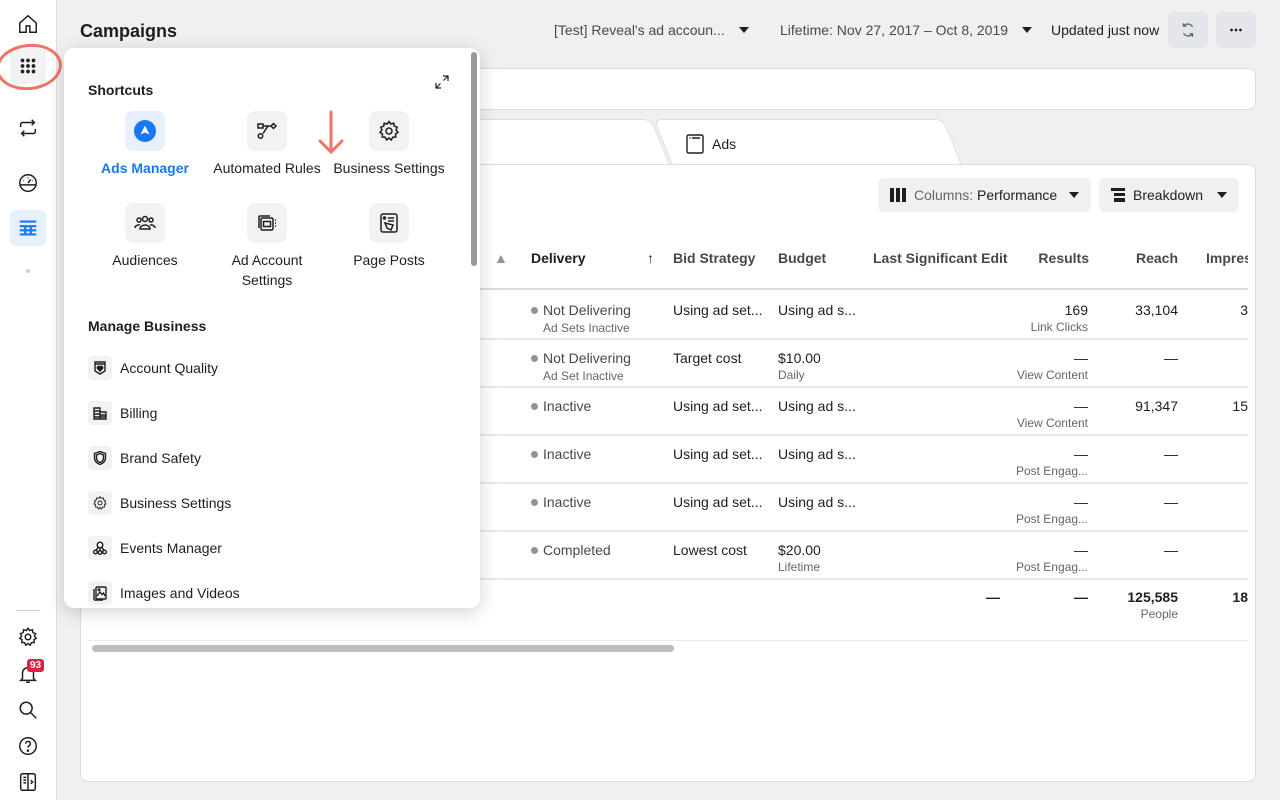 Image resolution: width=1280 pixels, height=800 pixels. What do you see at coordinates (940, 258) in the screenshot?
I see `header-last-significant-edit: Last Significant Edit` at bounding box center [940, 258].